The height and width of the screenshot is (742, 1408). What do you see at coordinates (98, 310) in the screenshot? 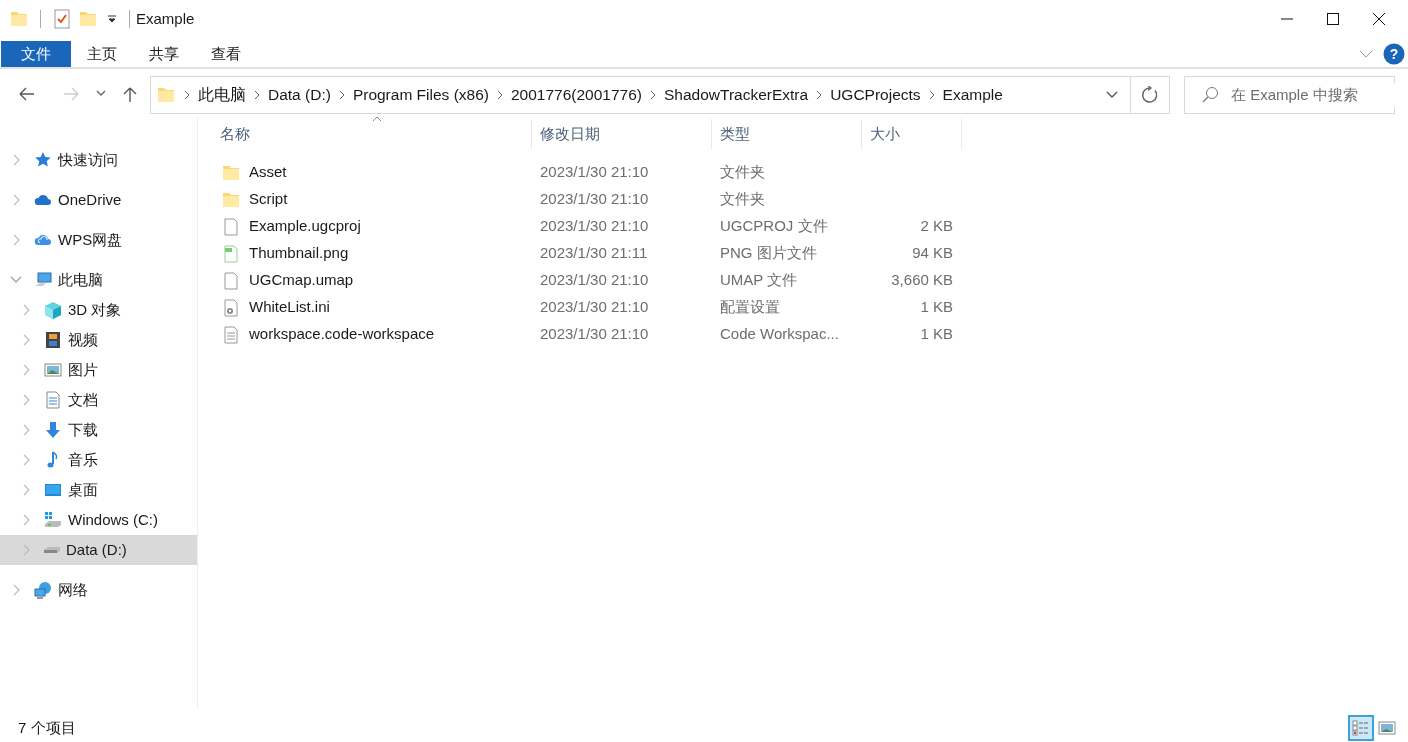
I see `tree-item: 3D 对象` at bounding box center [98, 310].